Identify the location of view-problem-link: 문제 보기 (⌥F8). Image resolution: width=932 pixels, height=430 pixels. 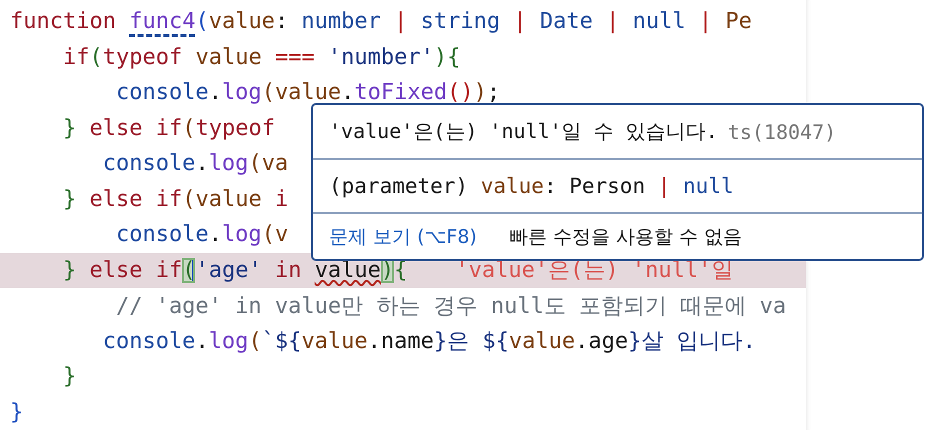
(403, 237).